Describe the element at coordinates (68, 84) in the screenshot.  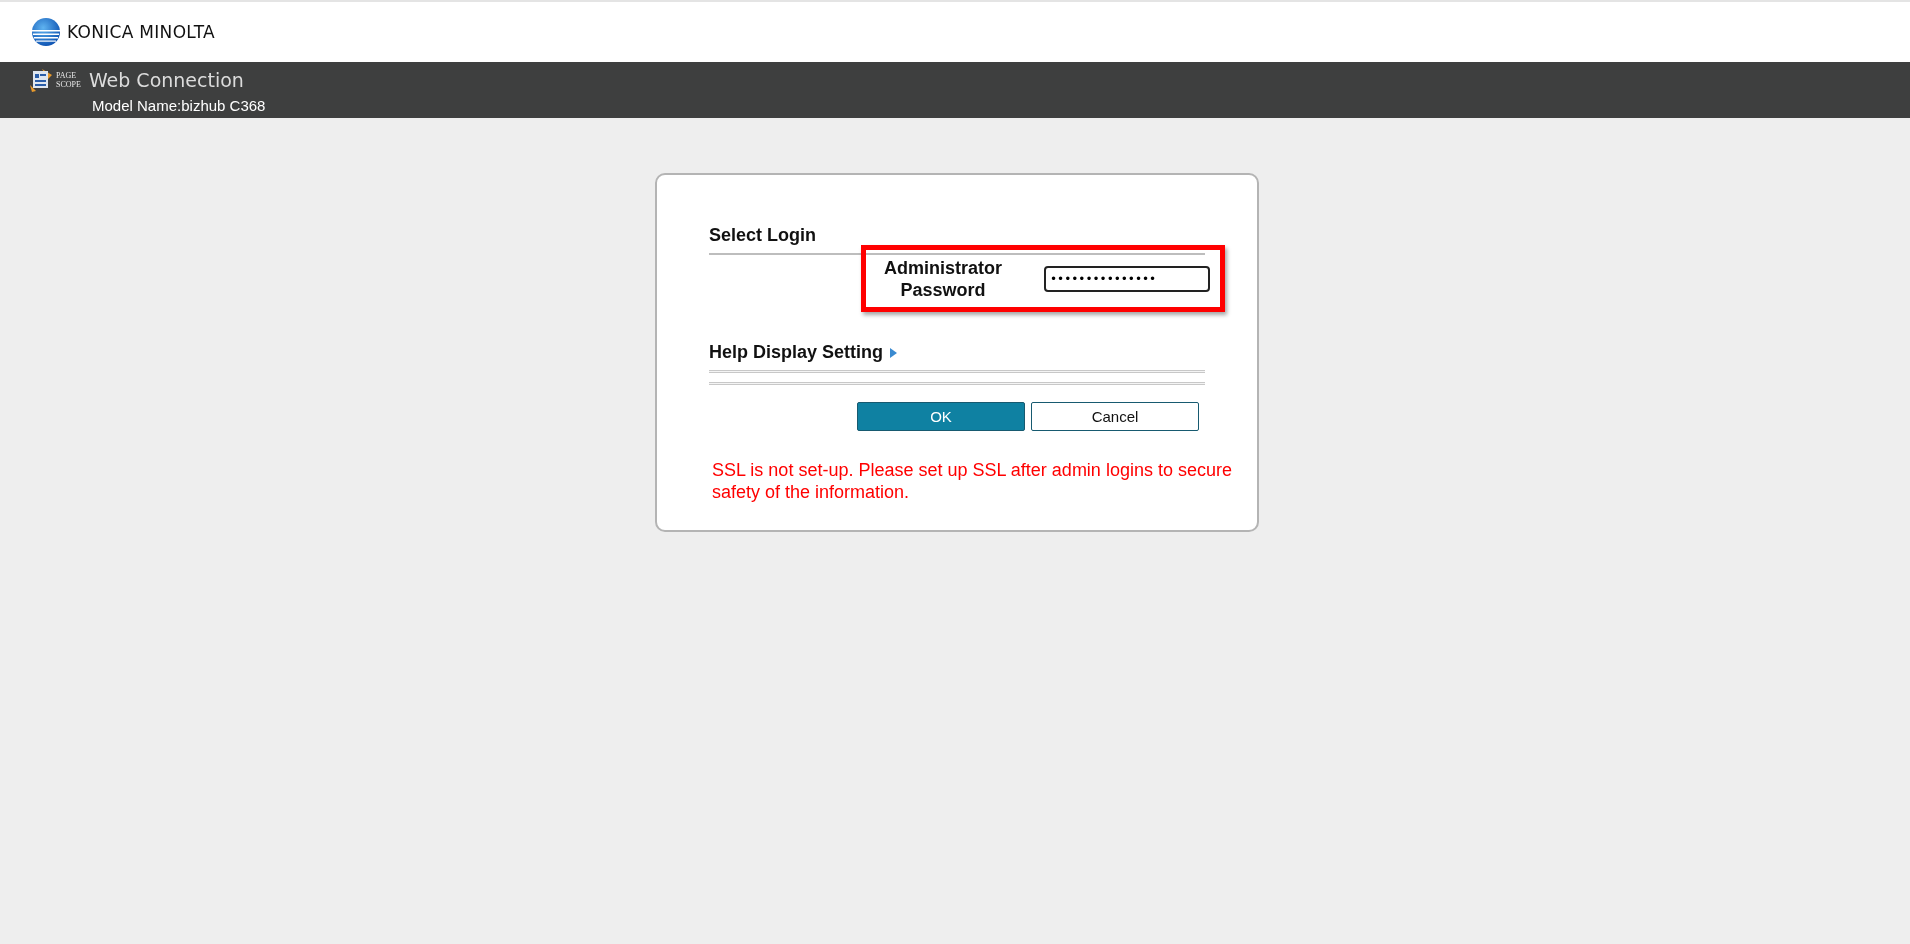
I see `pagescope-wordmark: SCOPE` at that location.